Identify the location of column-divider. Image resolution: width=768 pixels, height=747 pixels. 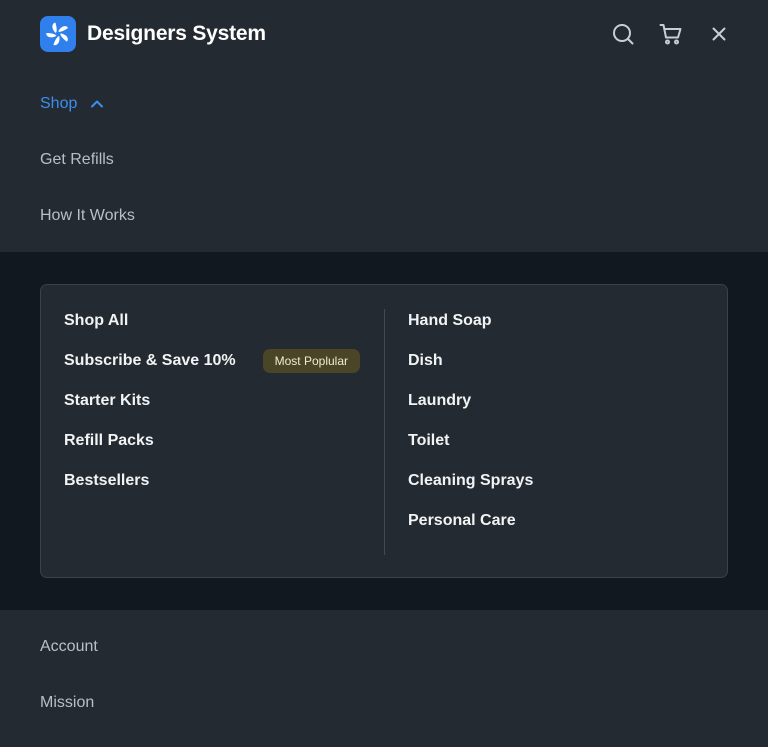
(384, 432).